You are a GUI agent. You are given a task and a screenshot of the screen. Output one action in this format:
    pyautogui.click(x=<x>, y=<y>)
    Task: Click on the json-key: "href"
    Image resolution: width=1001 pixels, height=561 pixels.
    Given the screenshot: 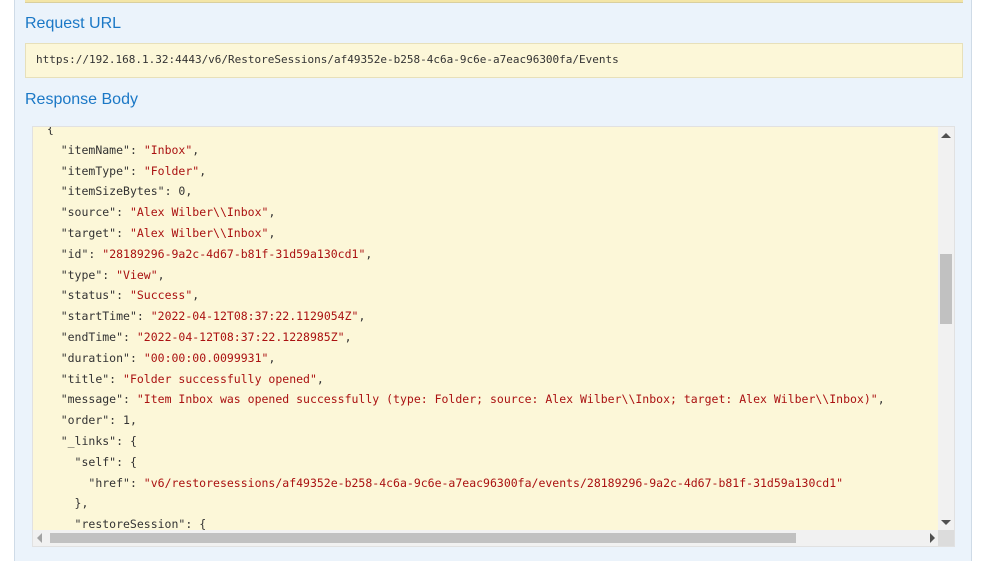 What is the action you would take?
    pyautogui.click(x=109, y=482)
    